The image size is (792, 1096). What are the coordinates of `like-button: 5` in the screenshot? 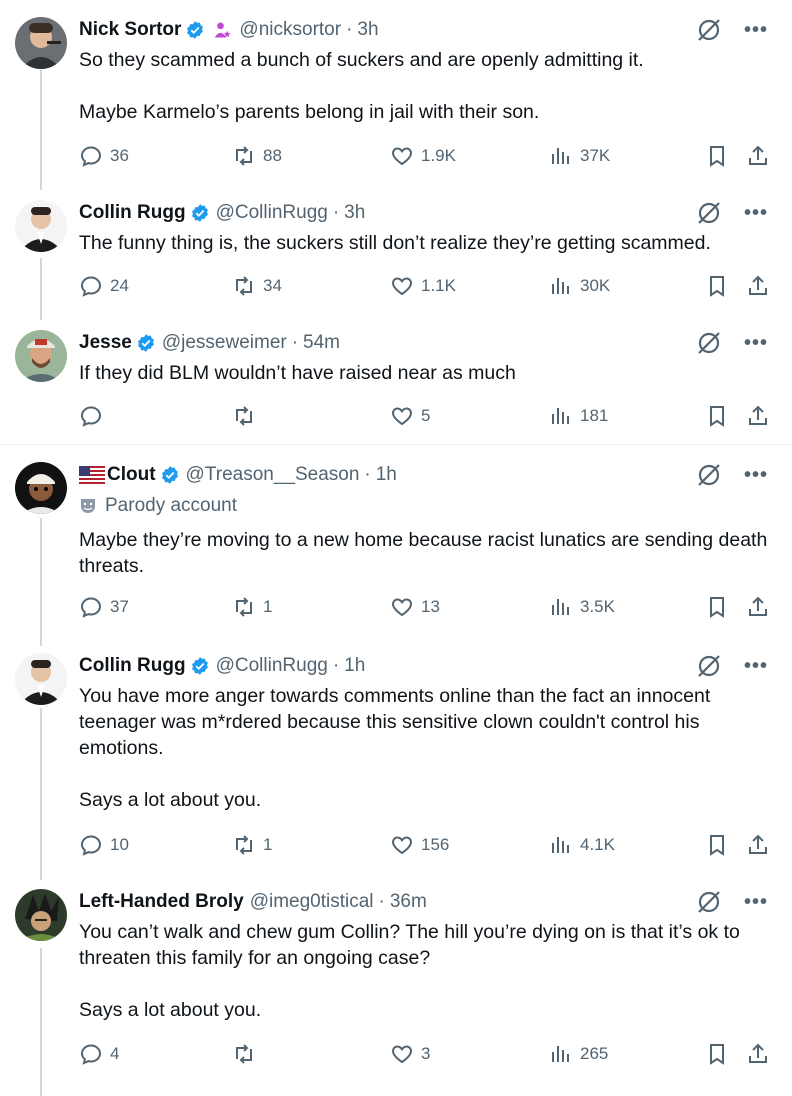 It's located at (410, 416).